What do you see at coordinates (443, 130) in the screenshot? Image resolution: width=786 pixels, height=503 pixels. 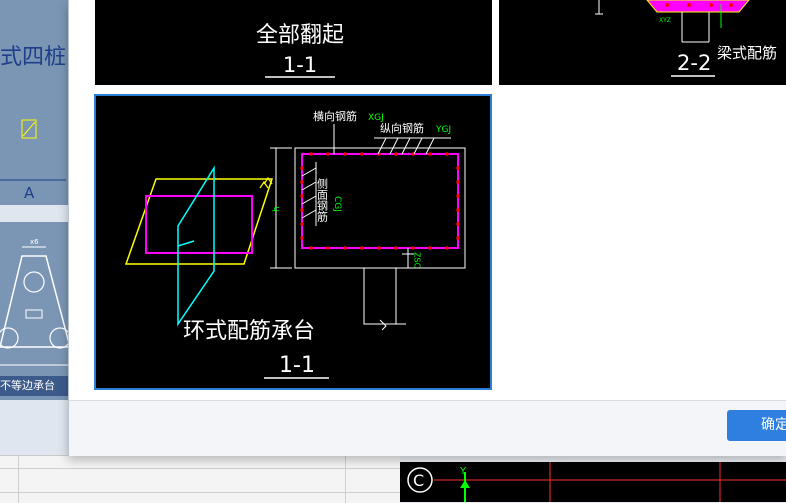 I see `vertical-rebar-code: YGJ` at bounding box center [443, 130].